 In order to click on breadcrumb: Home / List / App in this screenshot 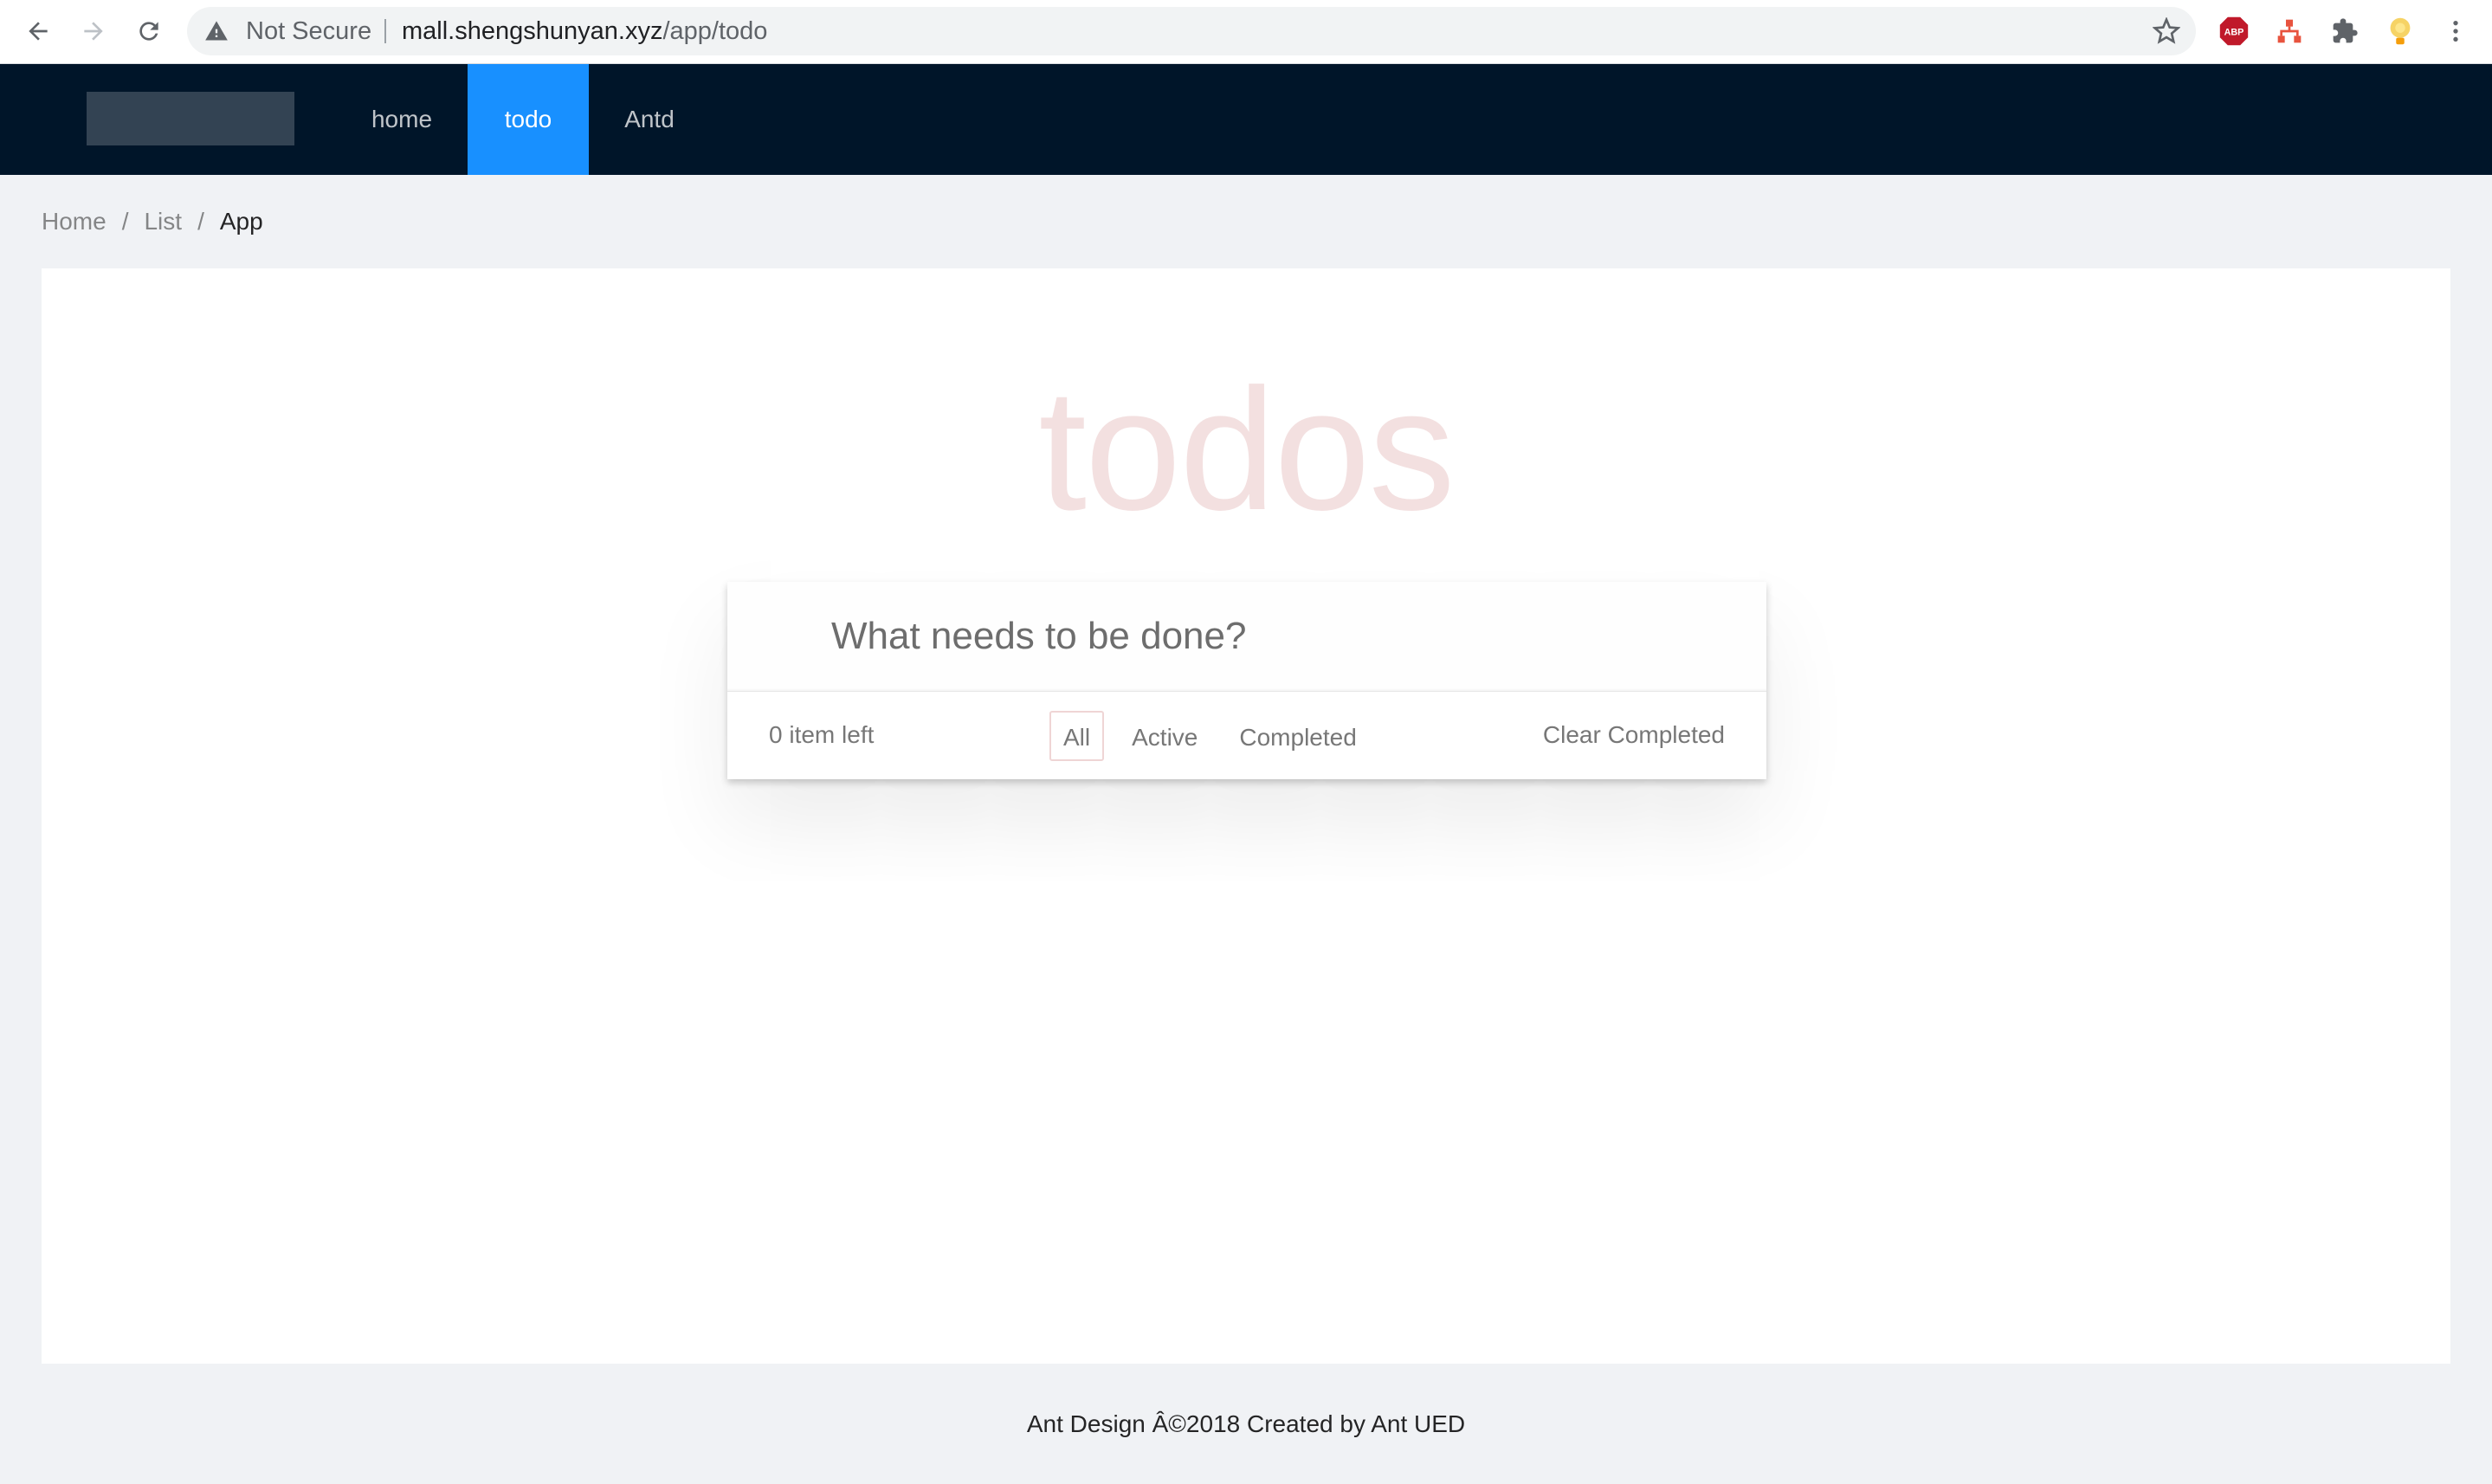, I will do `click(152, 221)`.